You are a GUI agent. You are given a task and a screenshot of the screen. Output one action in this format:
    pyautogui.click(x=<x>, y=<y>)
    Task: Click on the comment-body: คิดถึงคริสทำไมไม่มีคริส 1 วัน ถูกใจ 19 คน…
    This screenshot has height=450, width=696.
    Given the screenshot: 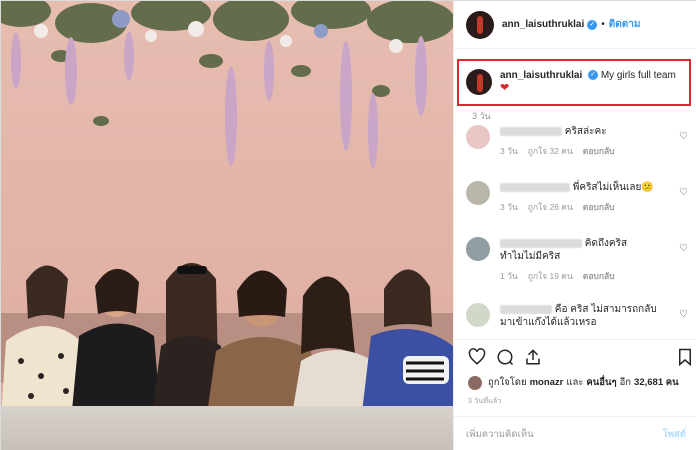 What is the action you would take?
    pyautogui.click(x=590, y=260)
    